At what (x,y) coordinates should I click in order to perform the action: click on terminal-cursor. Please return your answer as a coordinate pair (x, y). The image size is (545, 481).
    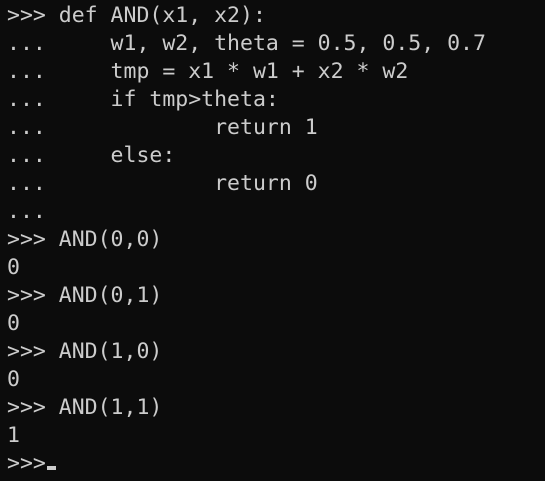
    Looking at the image, I should click on (51, 468).